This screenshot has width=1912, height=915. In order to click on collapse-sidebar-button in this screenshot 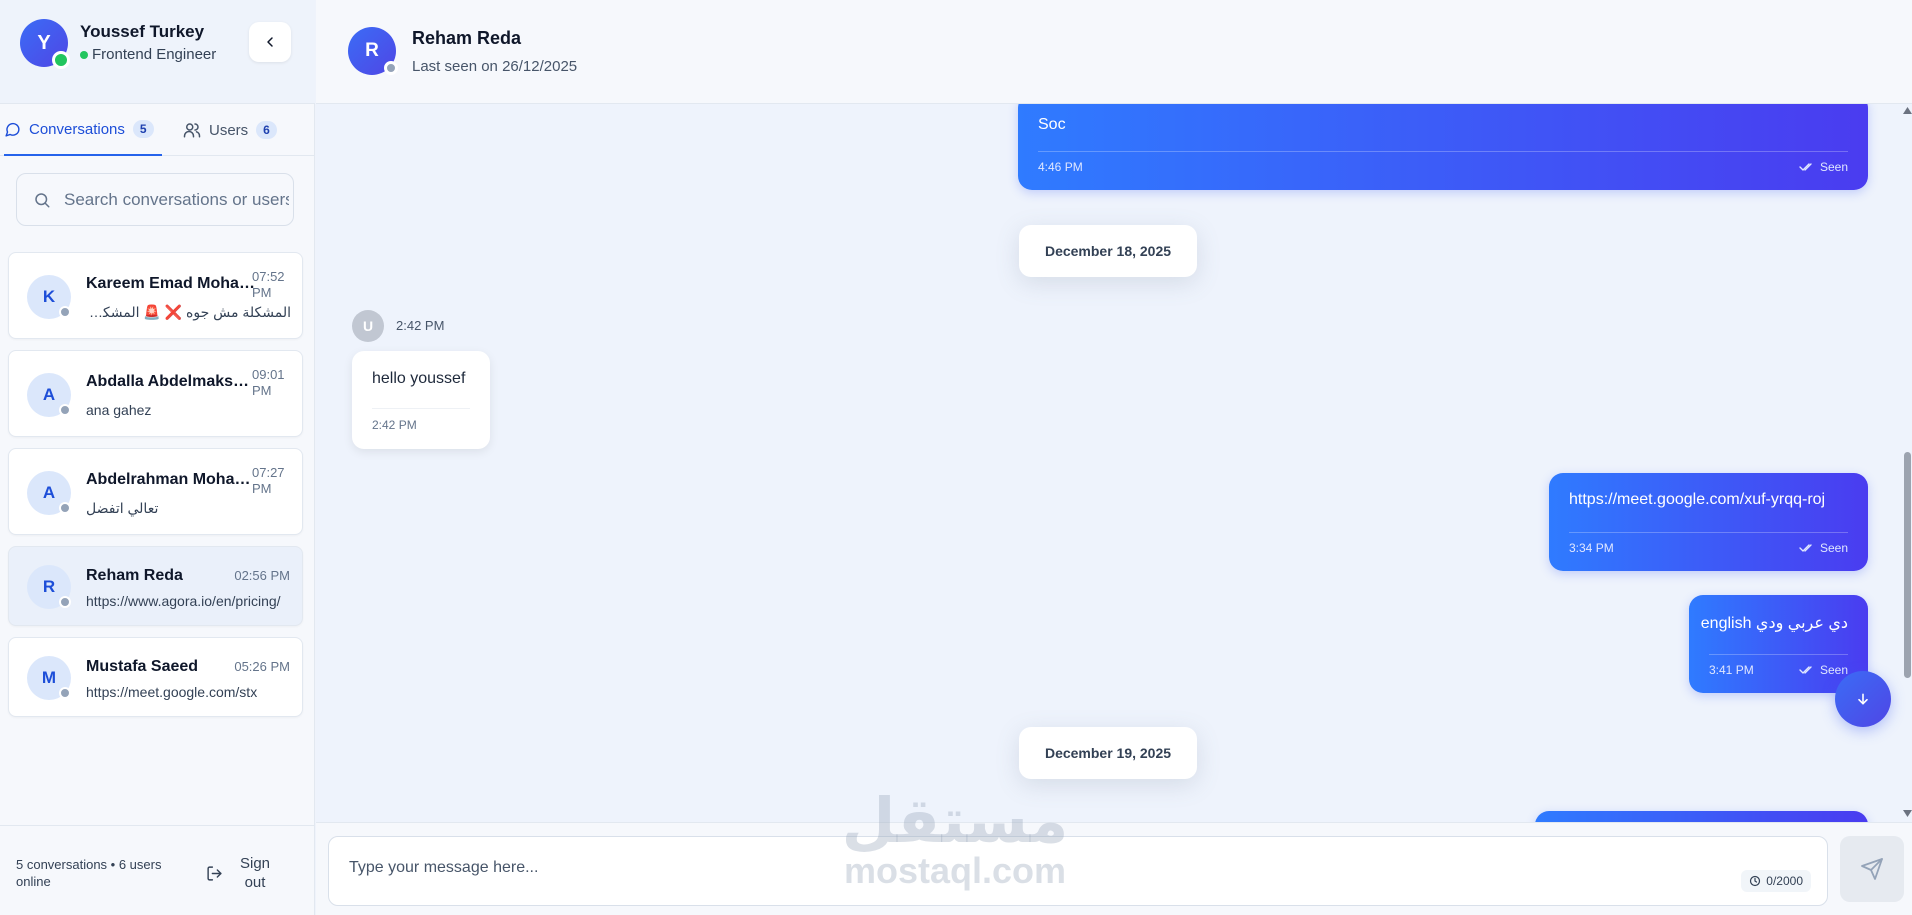, I will do `click(270, 42)`.